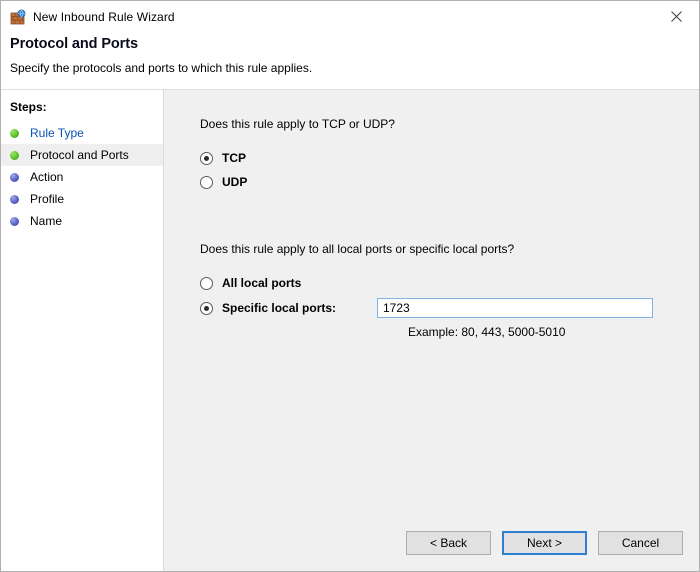  I want to click on page-title: Protocol and Ports, so click(74, 44).